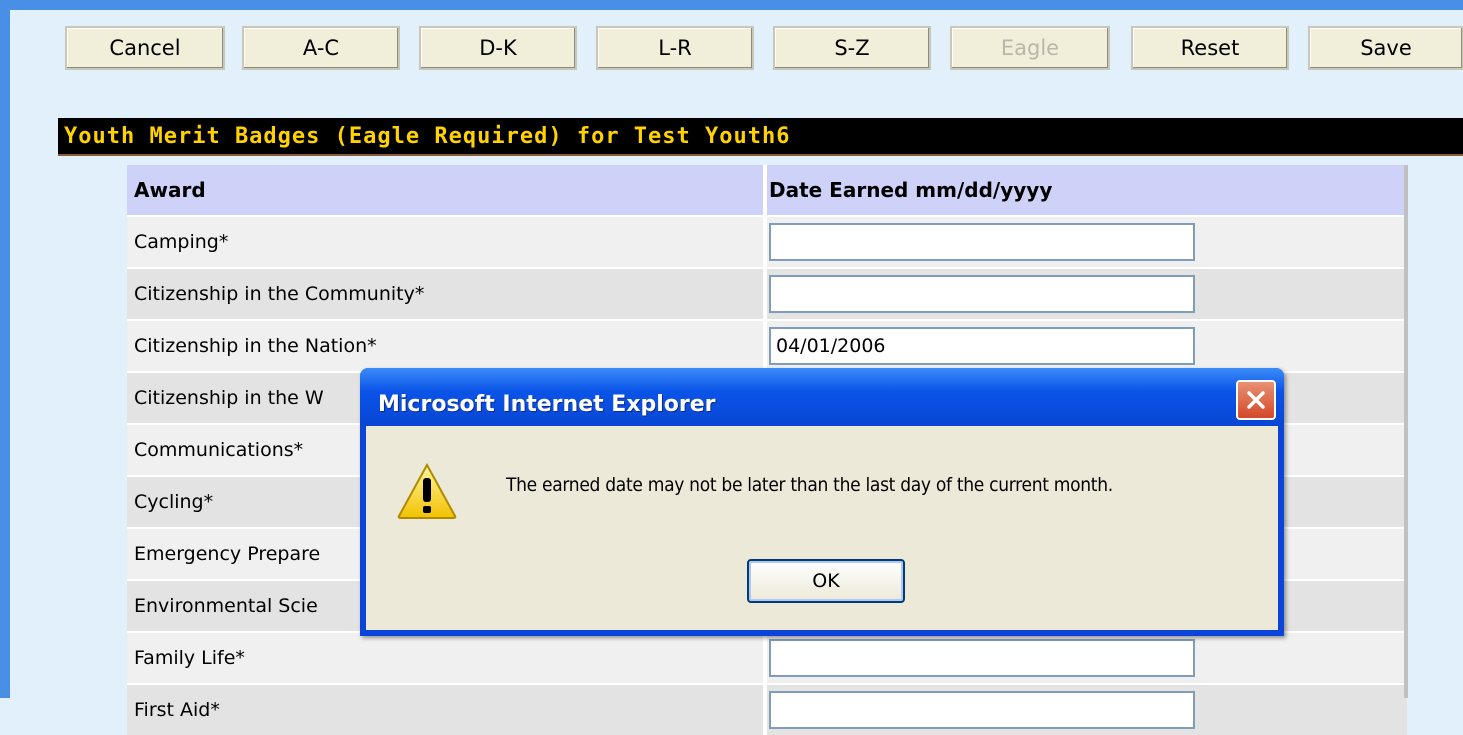 This screenshot has height=735, width=1463. Describe the element at coordinates (219, 450) in the screenshot. I see `award-name: Communications*` at that location.